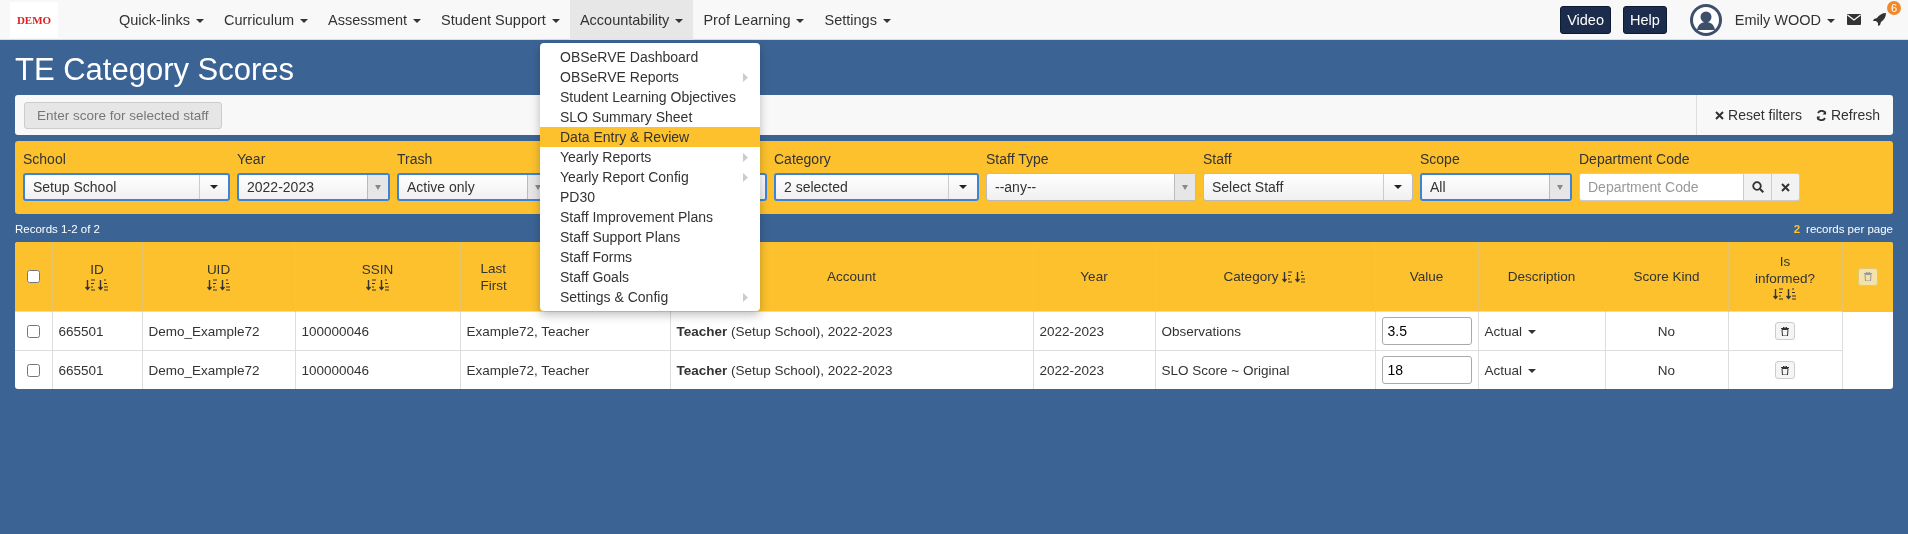  I want to click on column-header: Value, so click(1426, 276).